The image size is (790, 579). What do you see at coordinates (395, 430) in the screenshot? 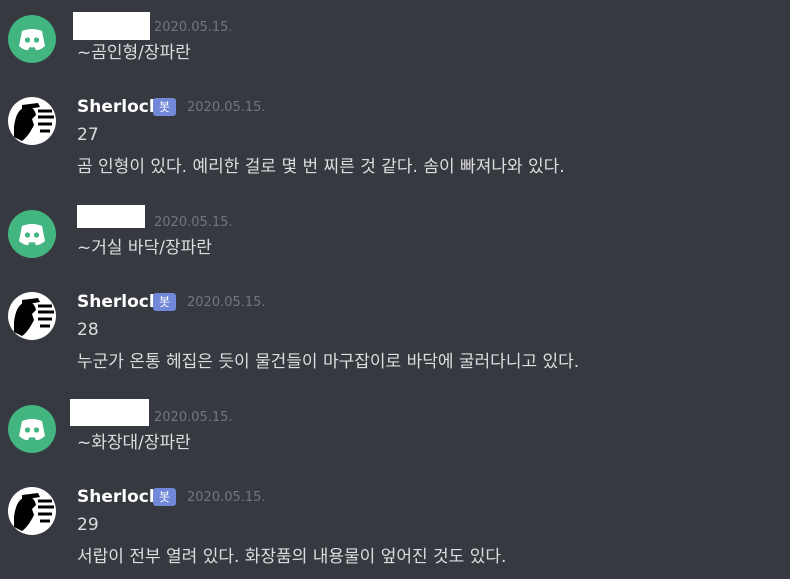
I see `message-user: 2020.05.15. ~화장대/장파란` at bounding box center [395, 430].